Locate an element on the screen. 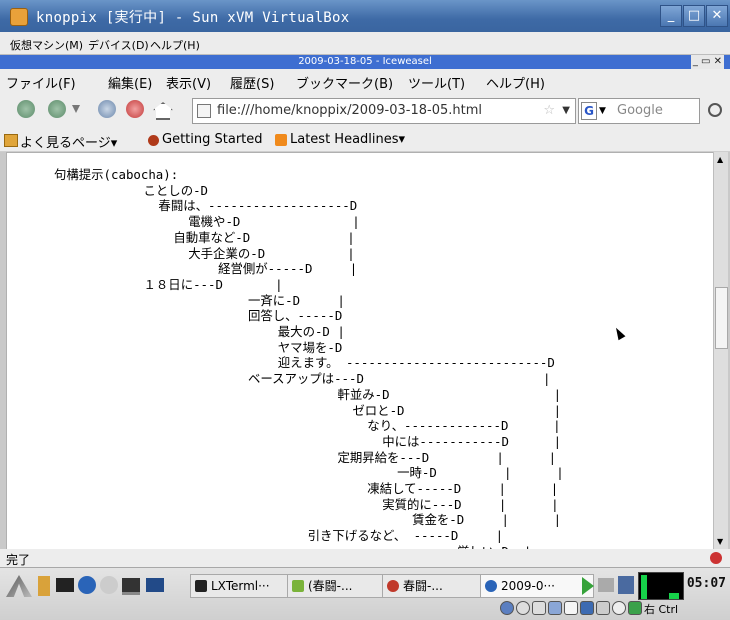 This screenshot has width=730, height=620. file-manager-icon is located at coordinates (44, 586).